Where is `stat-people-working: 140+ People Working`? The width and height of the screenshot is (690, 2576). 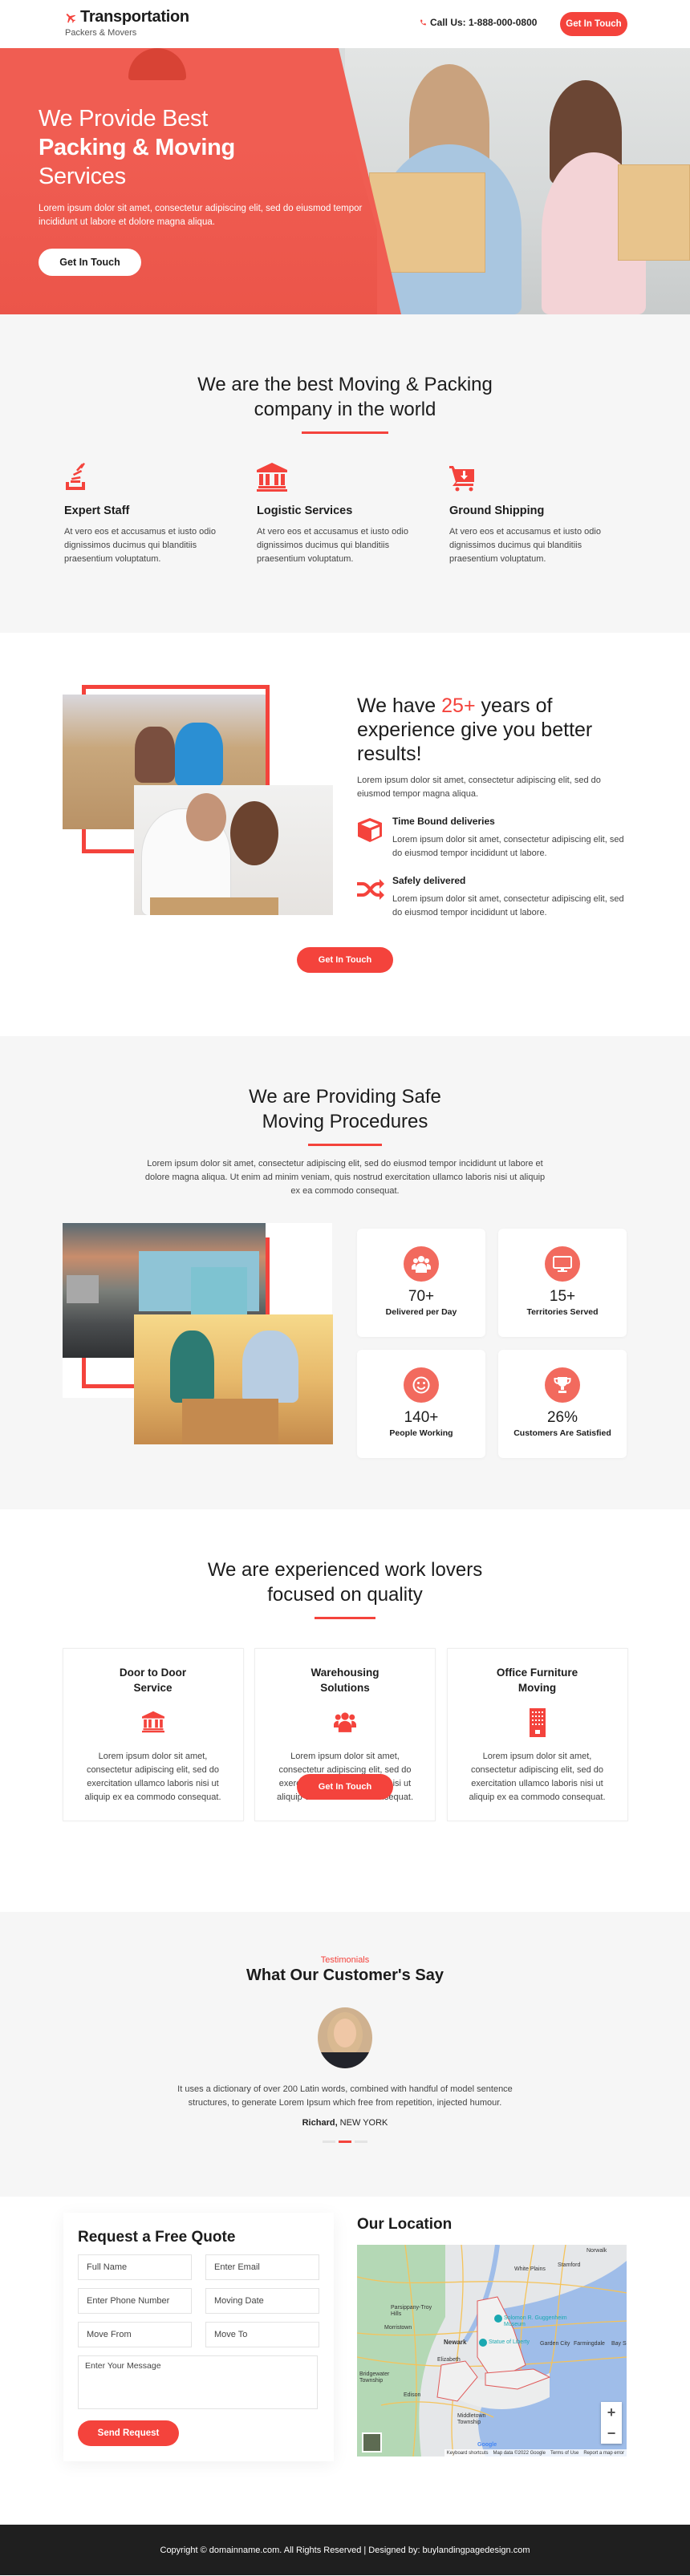
stat-people-working: 140+ People Working is located at coordinates (421, 1404).